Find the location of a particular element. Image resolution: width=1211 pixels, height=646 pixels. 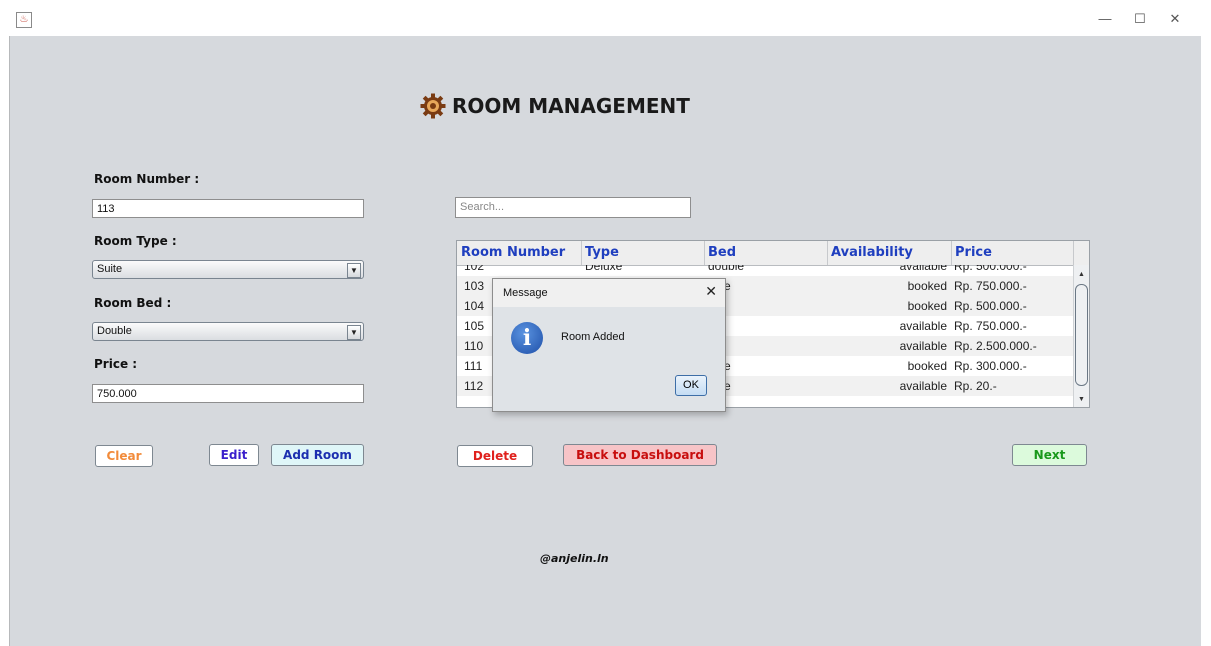

footer-credit: @anjelin.ln is located at coordinates (574, 558).